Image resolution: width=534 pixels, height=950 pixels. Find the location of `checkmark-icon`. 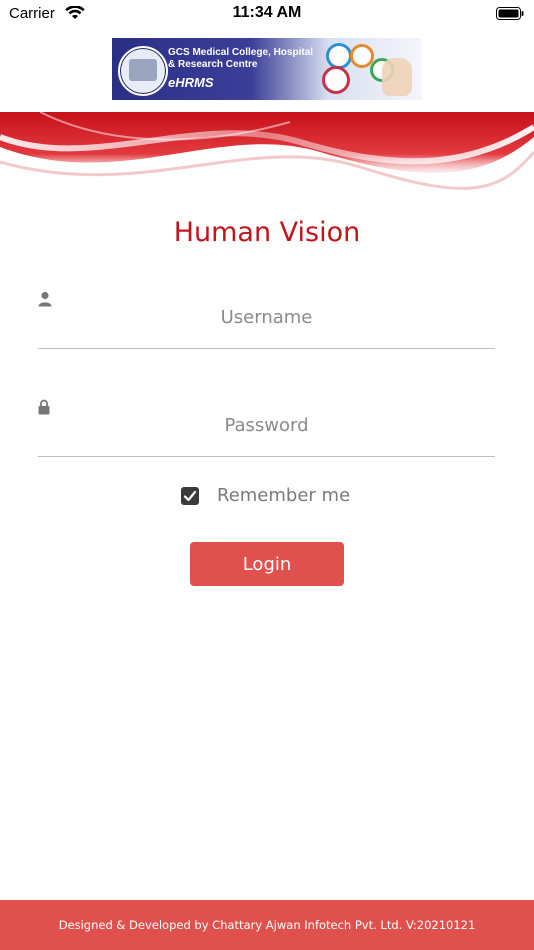

checkmark-icon is located at coordinates (190, 496).